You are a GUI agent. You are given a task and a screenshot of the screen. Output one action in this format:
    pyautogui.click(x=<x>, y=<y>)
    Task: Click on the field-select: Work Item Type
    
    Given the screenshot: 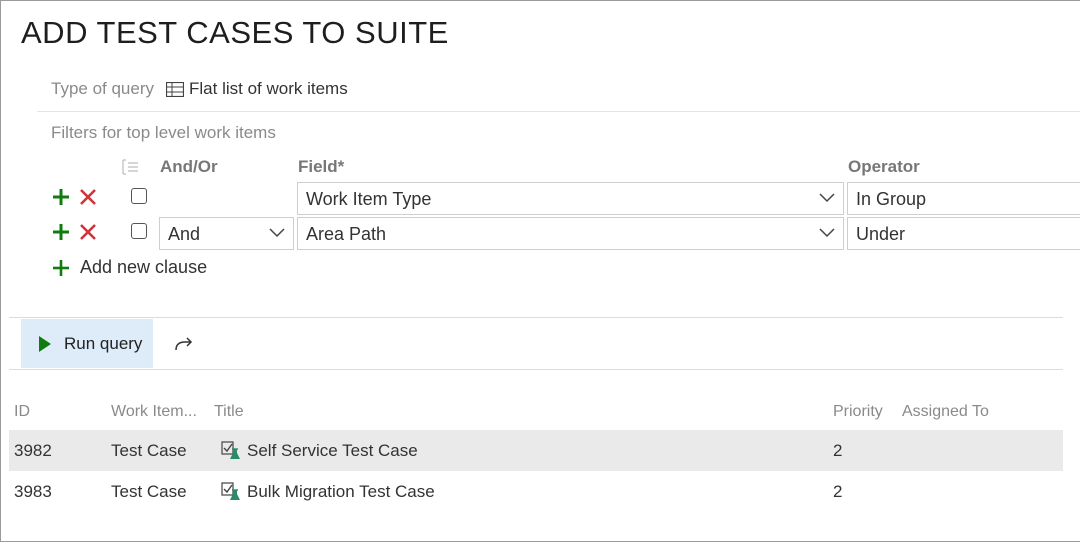 What is the action you would take?
    pyautogui.click(x=570, y=198)
    